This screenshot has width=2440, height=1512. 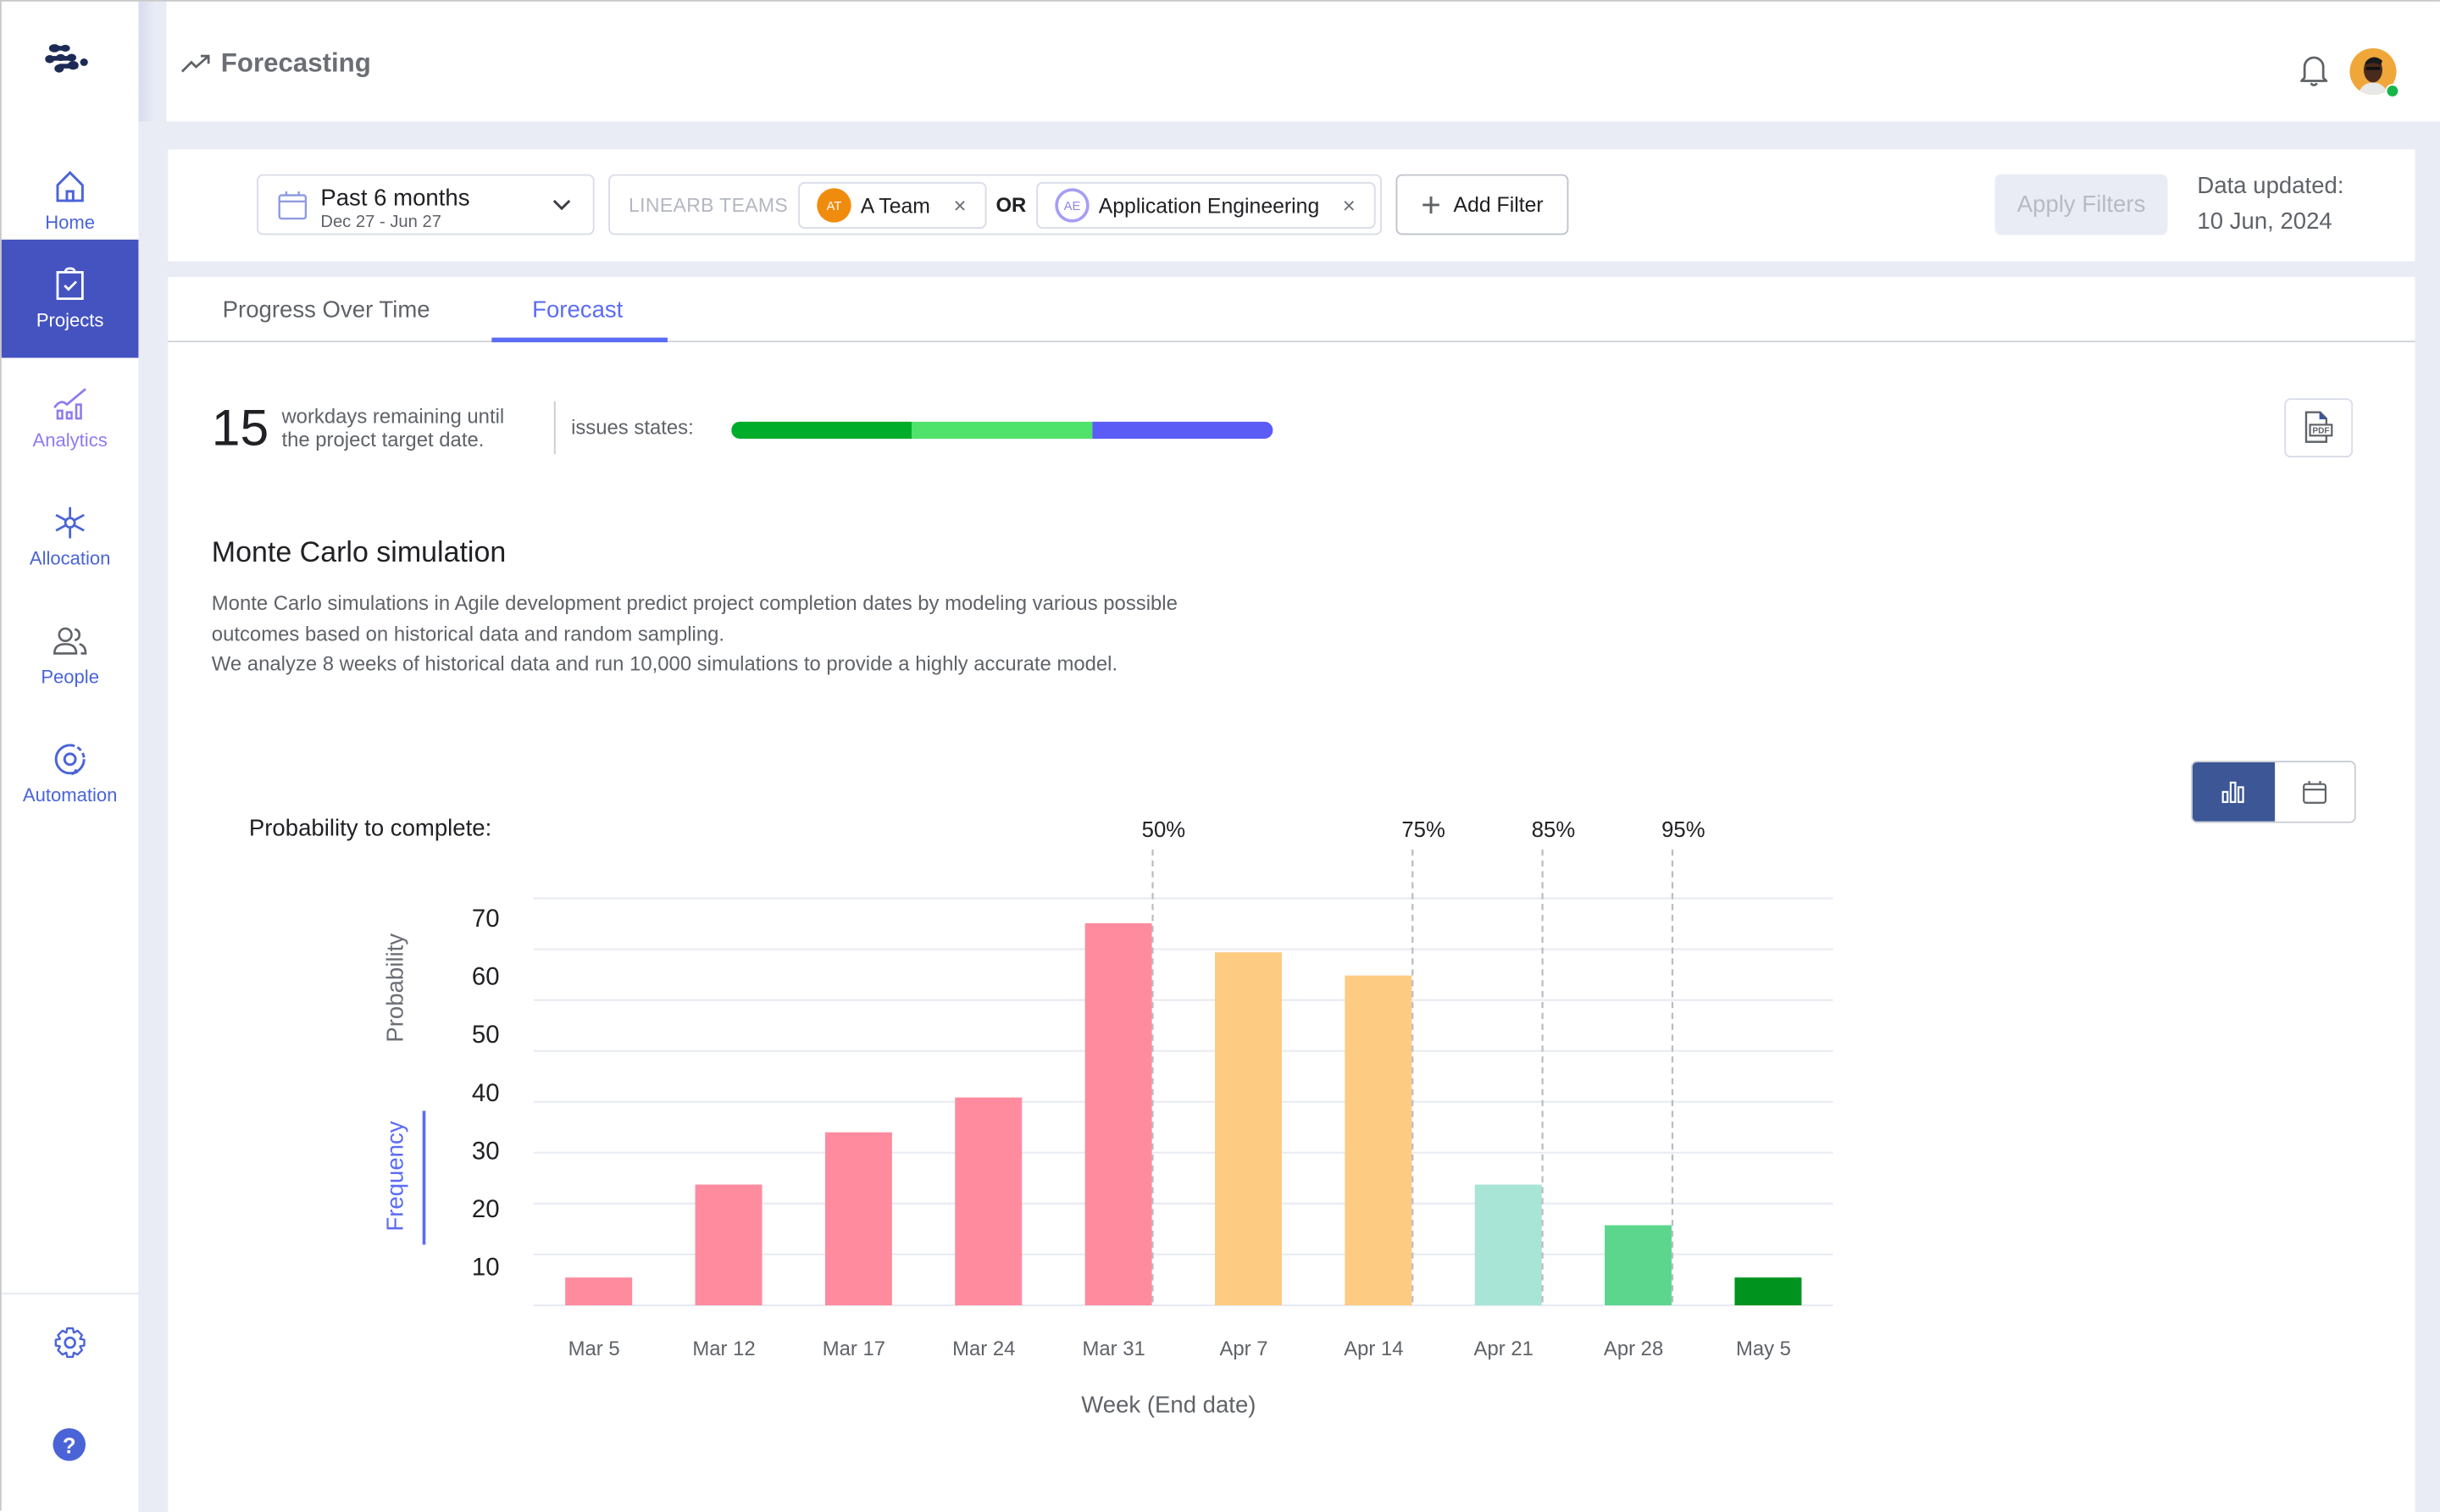 I want to click on percentile-label: 50%, so click(x=1163, y=830).